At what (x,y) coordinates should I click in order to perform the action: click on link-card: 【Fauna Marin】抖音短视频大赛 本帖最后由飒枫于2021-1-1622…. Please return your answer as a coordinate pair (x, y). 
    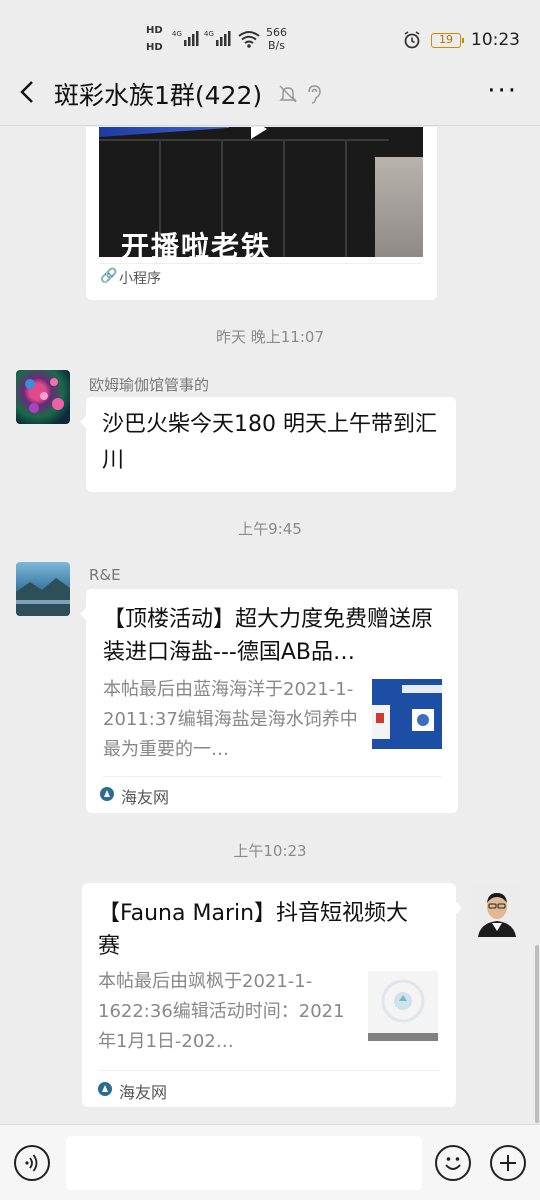
    Looking at the image, I should click on (272, 995).